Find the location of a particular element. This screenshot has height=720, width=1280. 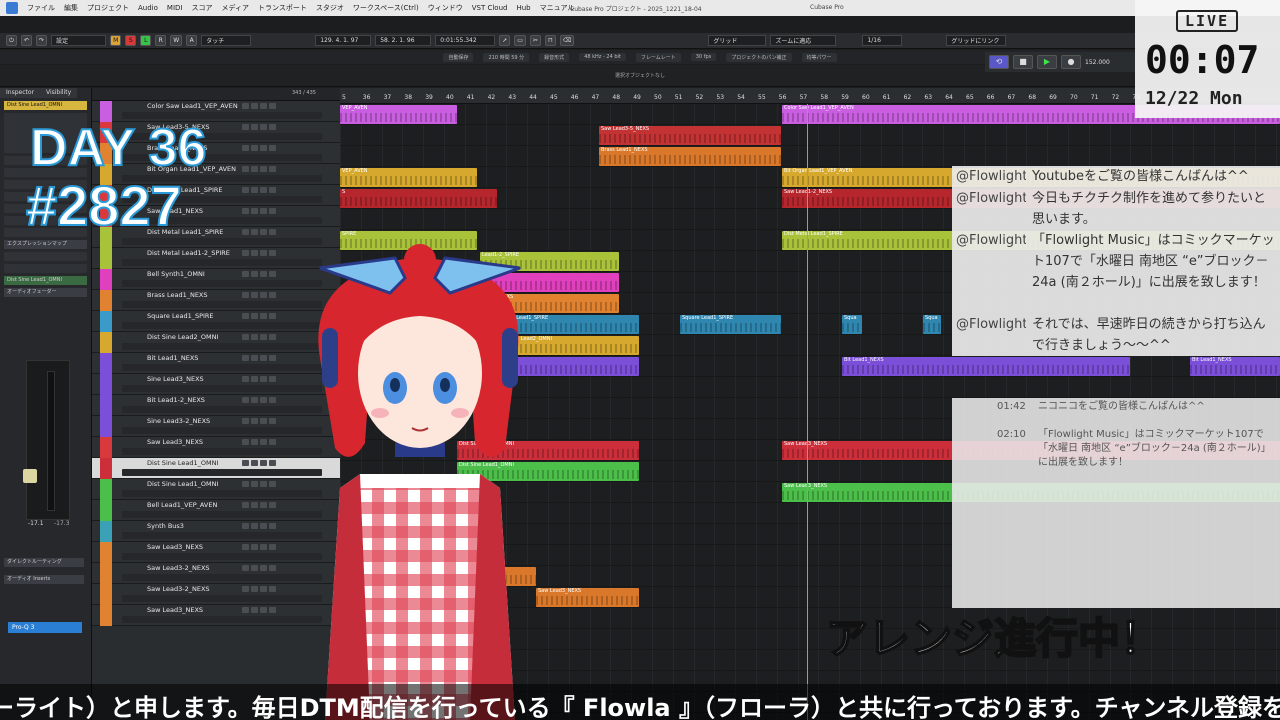

glue-tool-icon: ⊓ is located at coordinates (550, 40).